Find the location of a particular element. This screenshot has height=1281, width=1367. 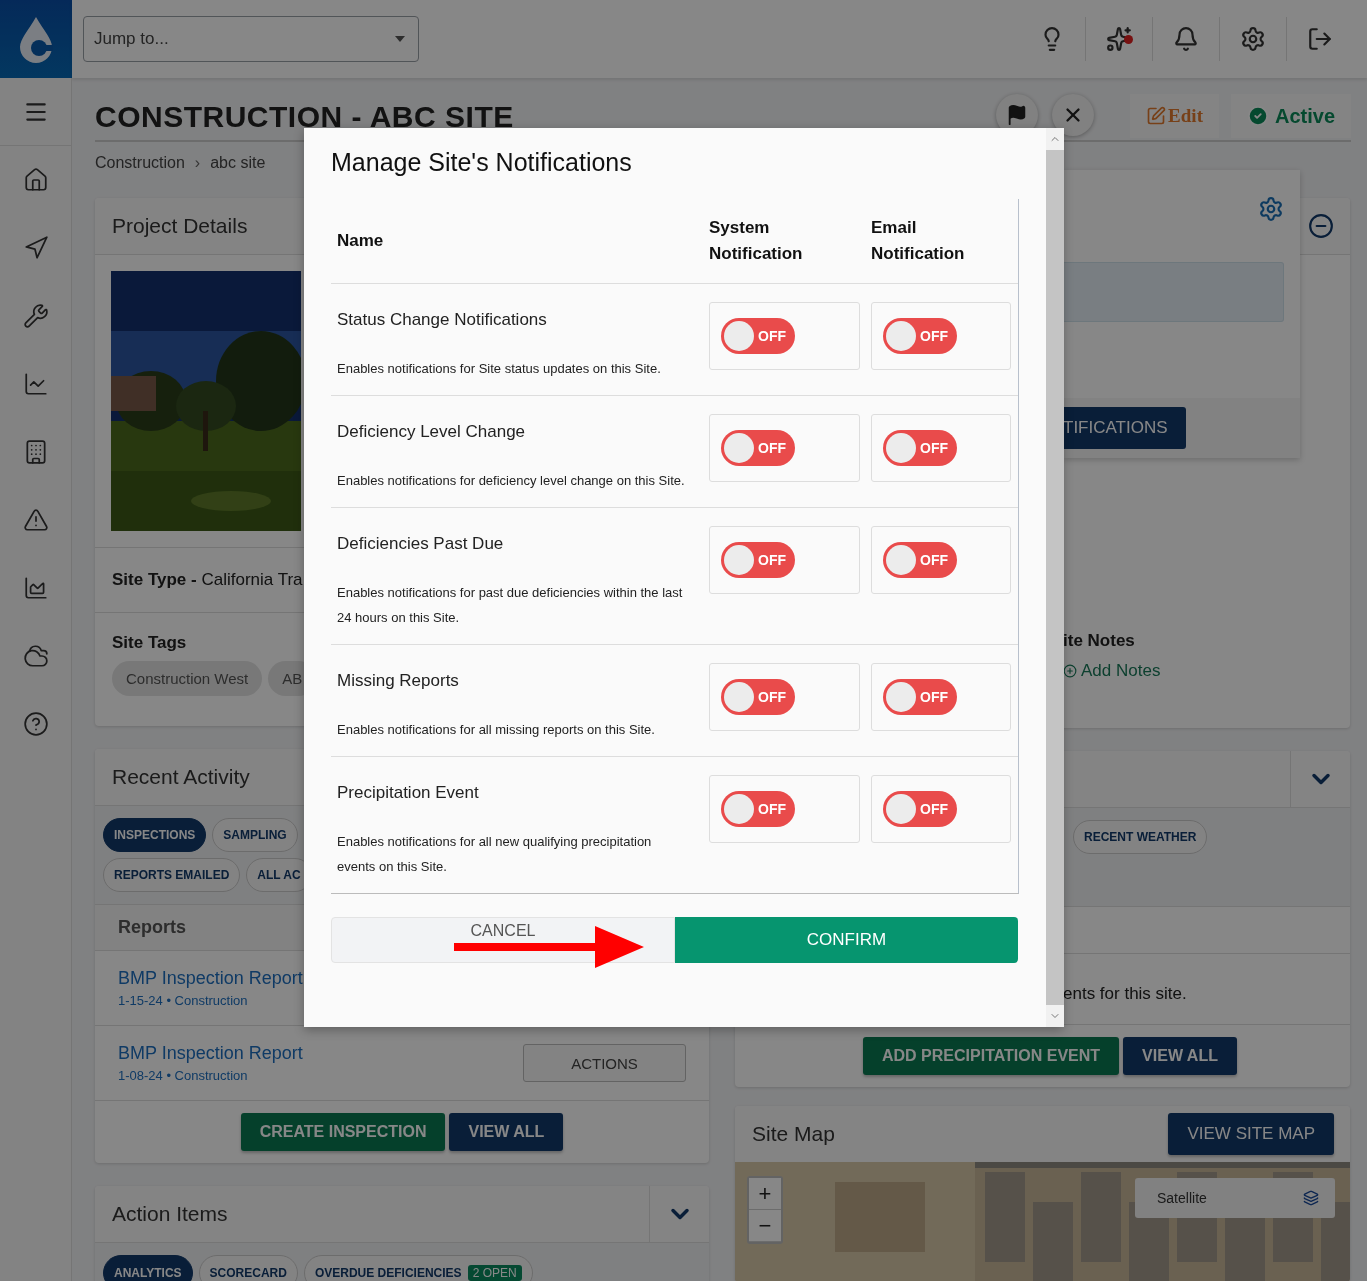

filter-pill: INSPECTIONS is located at coordinates (155, 835).